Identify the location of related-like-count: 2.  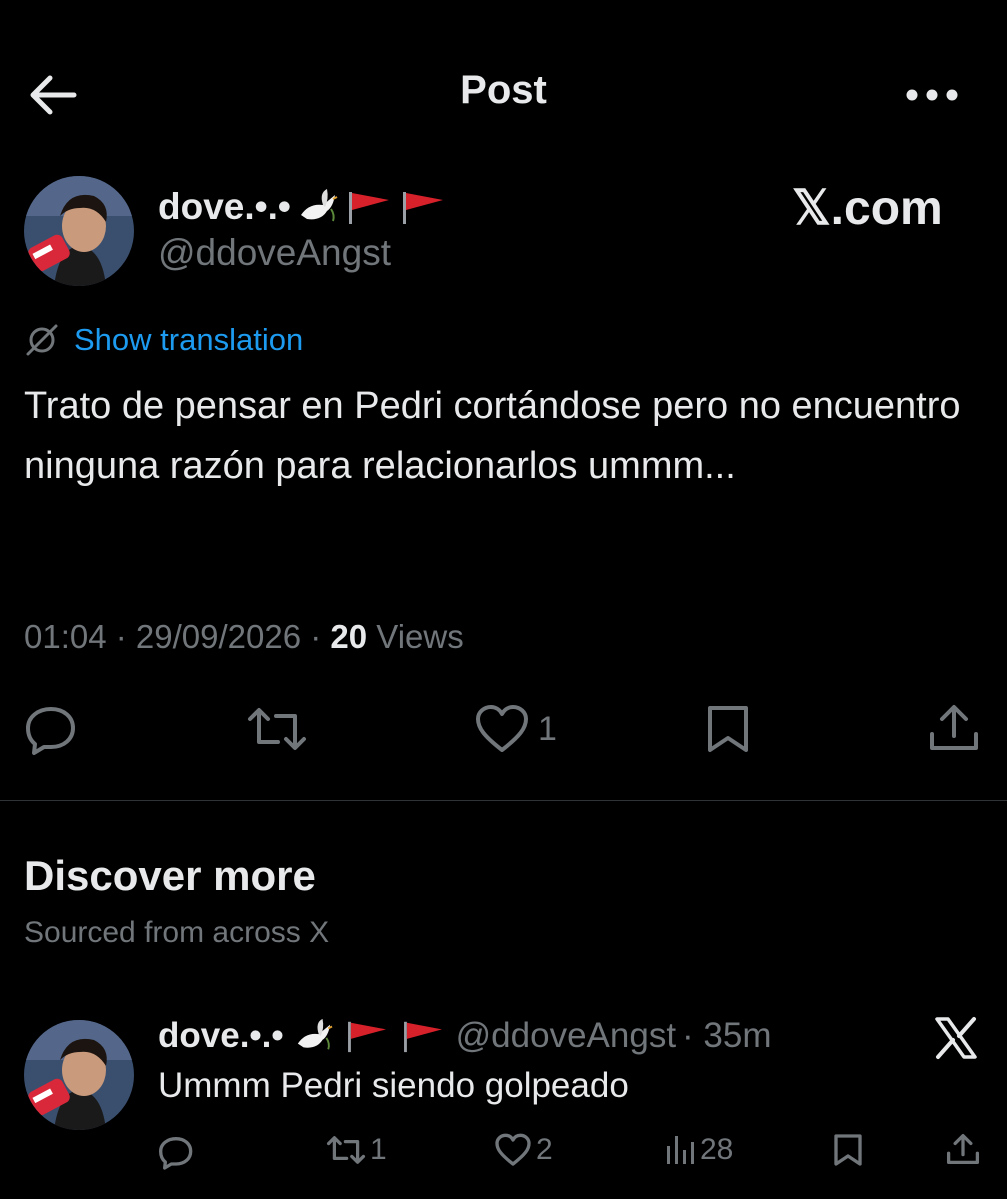
(544, 1149).